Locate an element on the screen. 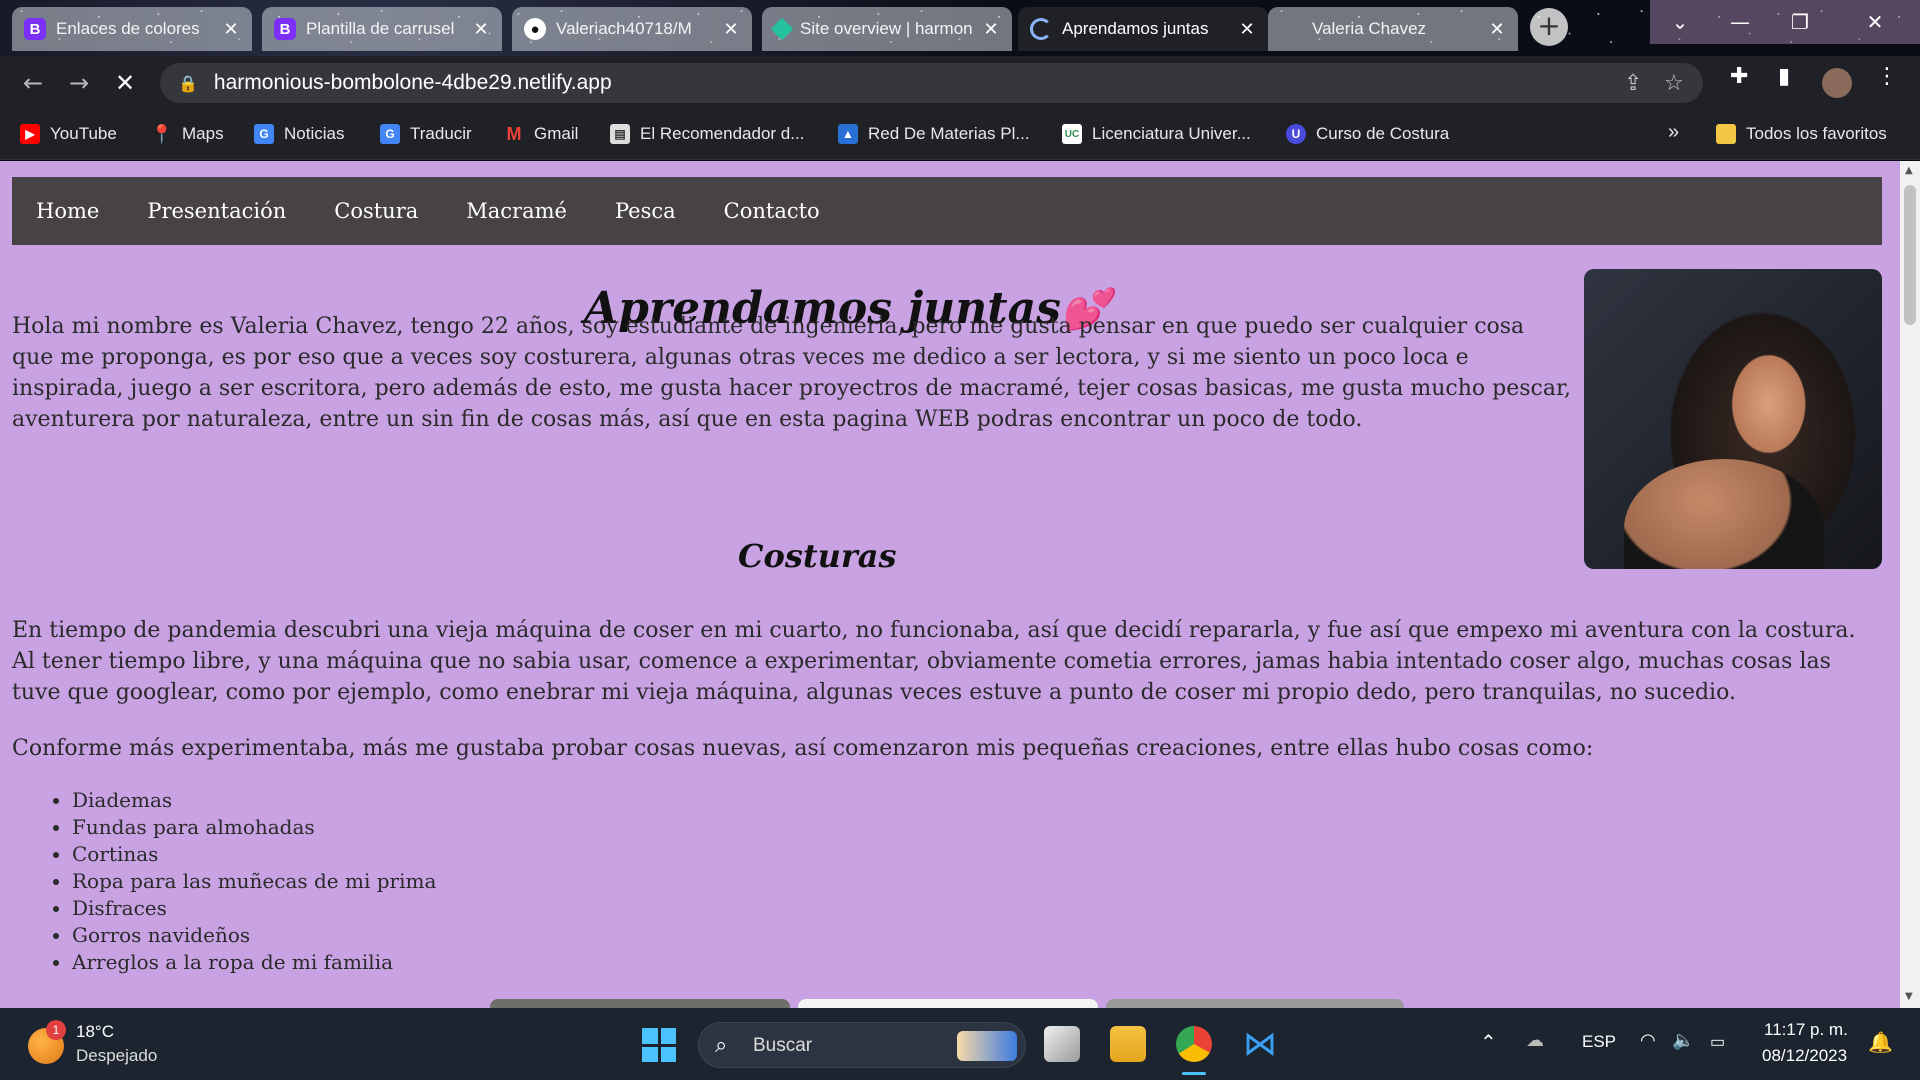 This screenshot has height=1080, width=1920. weather-badge: 1 is located at coordinates (56, 1030).